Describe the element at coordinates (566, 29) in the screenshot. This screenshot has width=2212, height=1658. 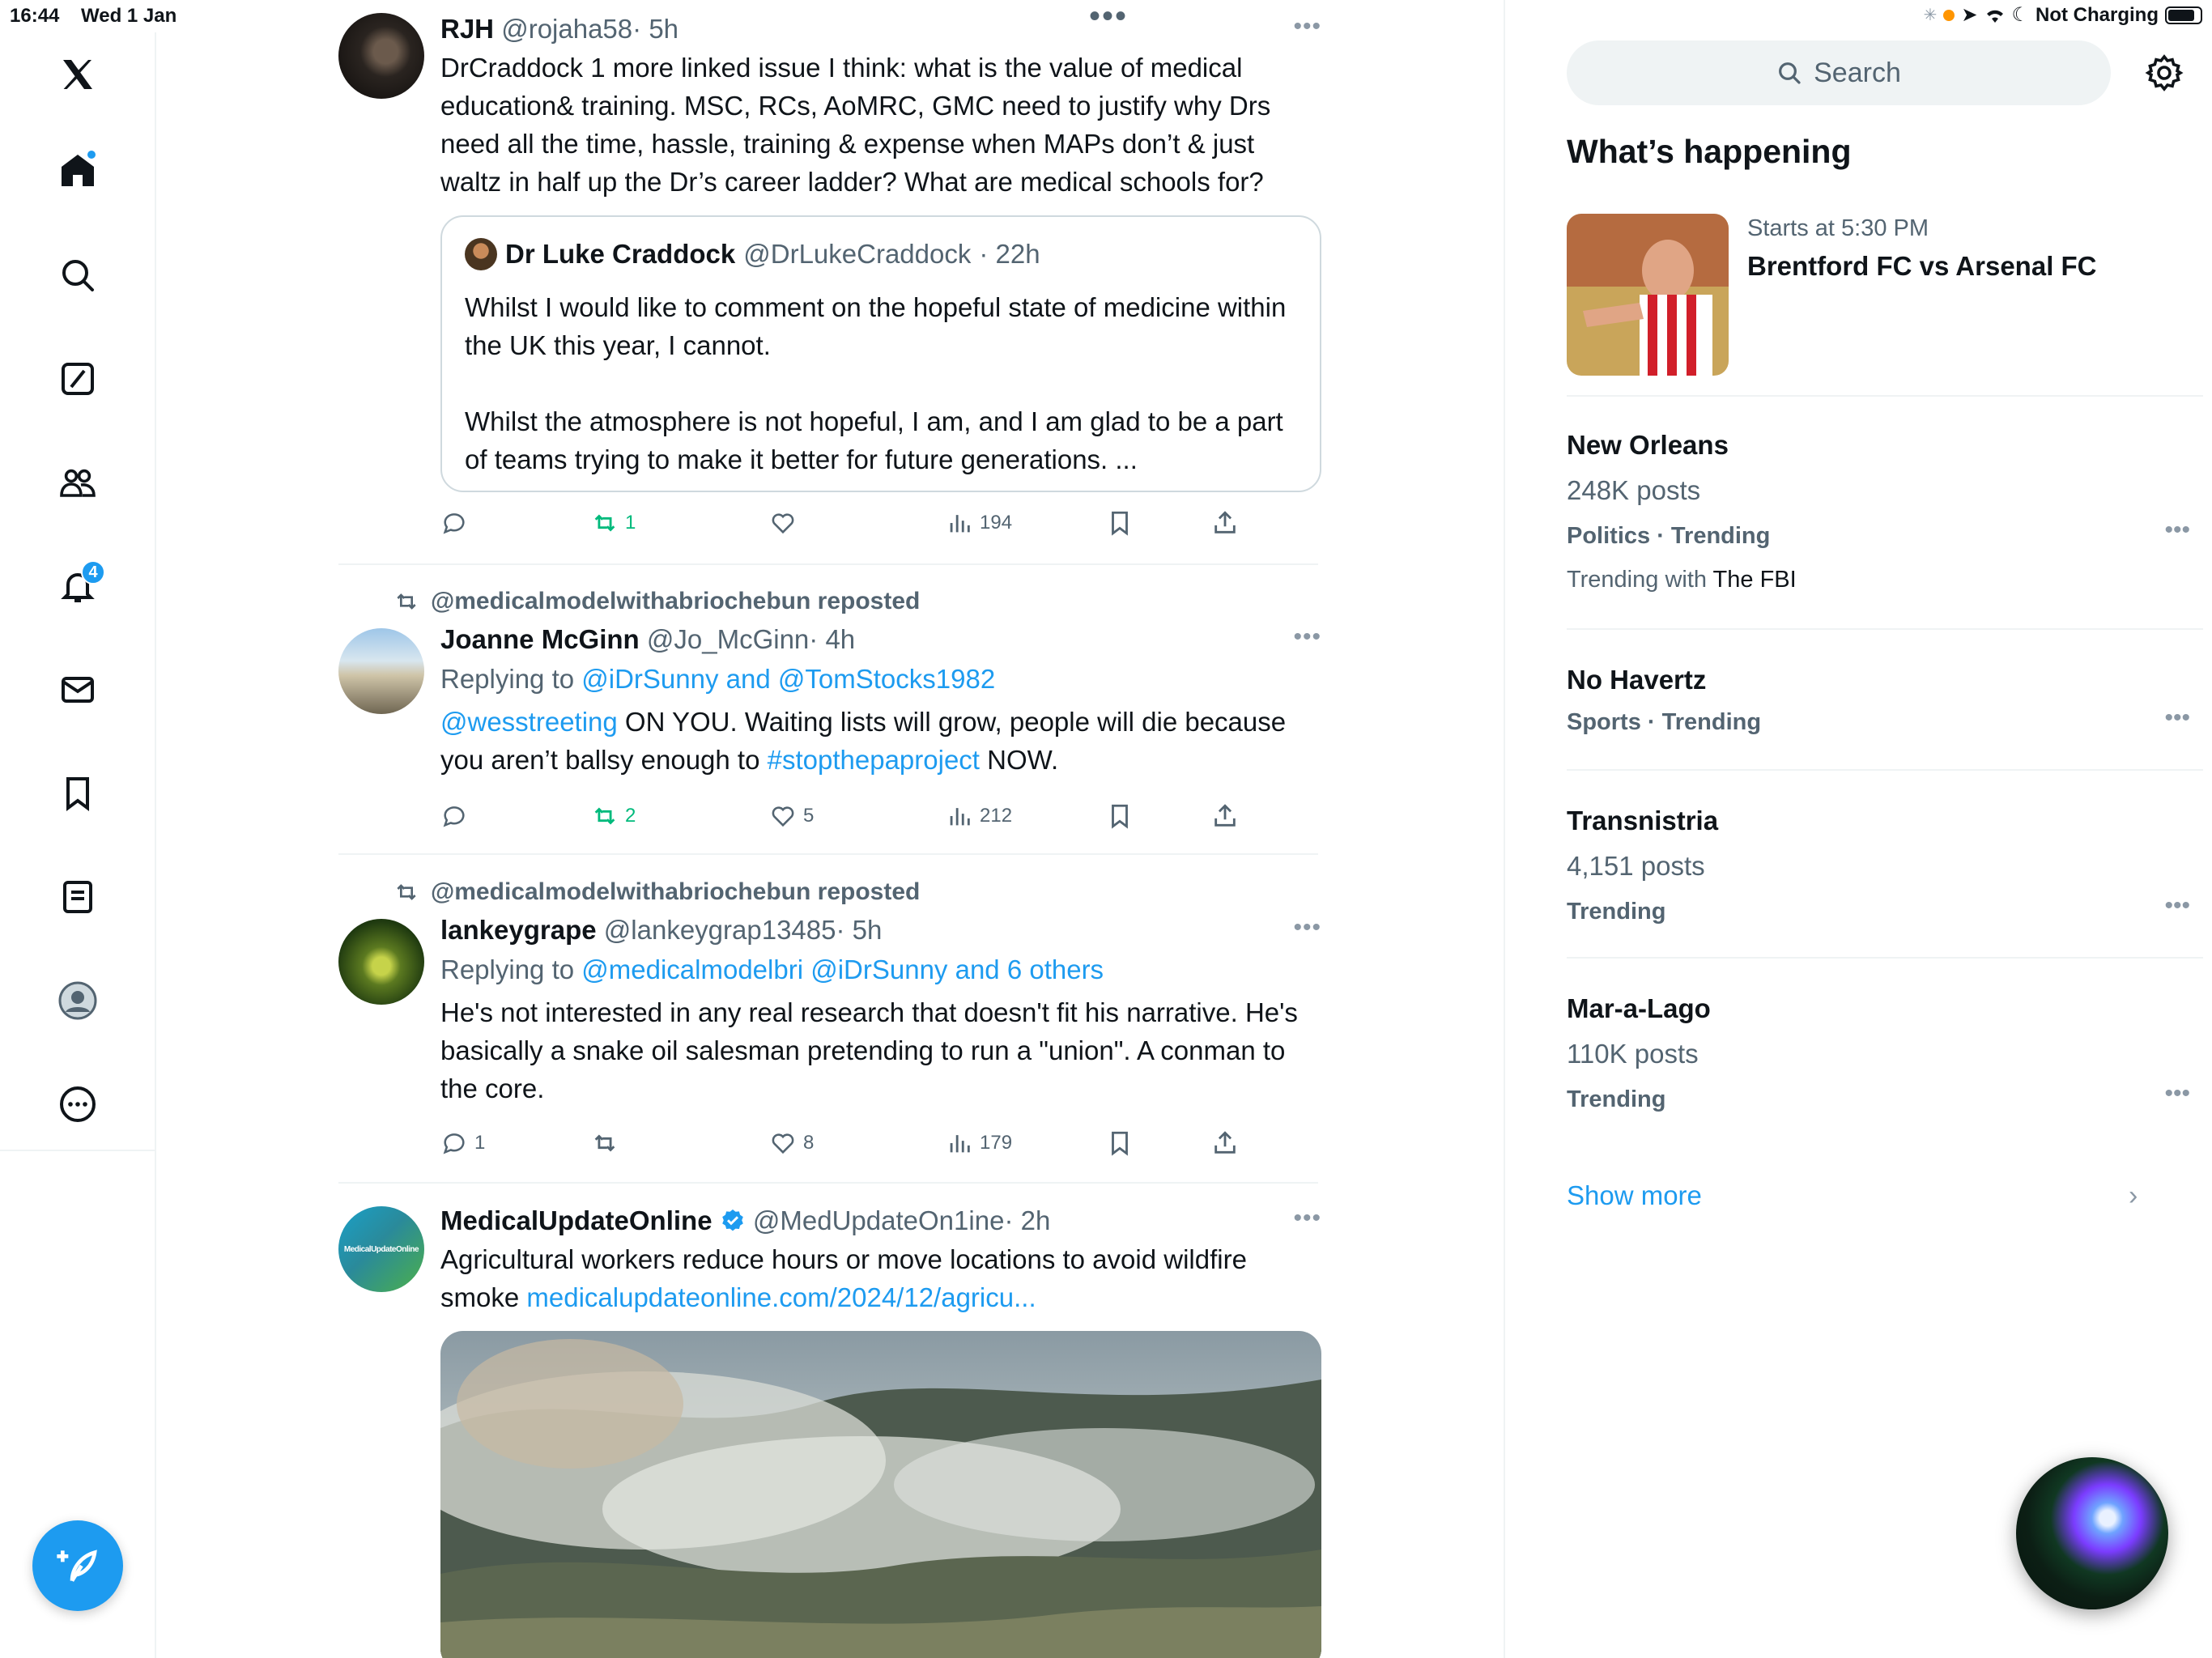
I see `author-handle: @rojaha58` at that location.